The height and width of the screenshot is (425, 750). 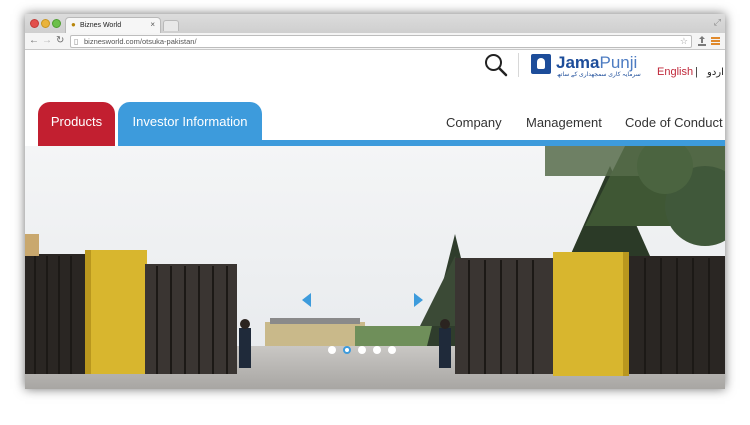 What do you see at coordinates (702, 41) in the screenshot?
I see `extension-icon` at bounding box center [702, 41].